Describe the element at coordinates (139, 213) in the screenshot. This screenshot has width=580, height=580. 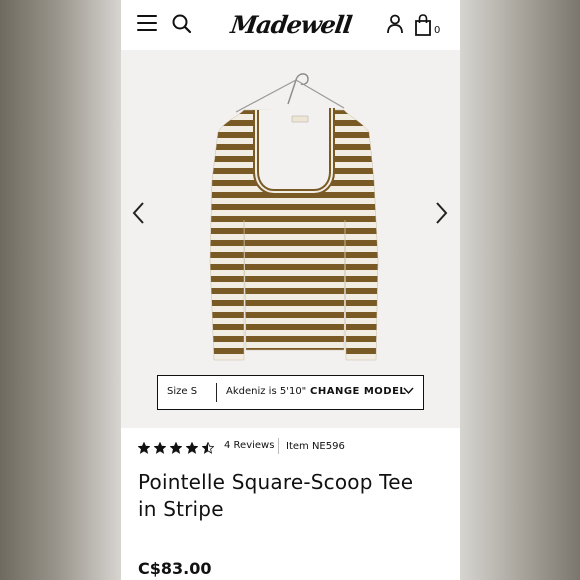
I see `chevron-left-icon` at that location.